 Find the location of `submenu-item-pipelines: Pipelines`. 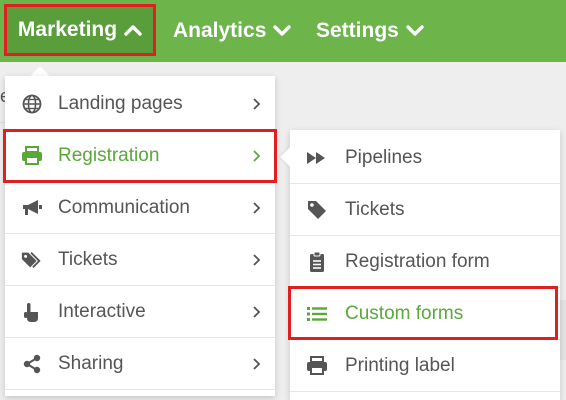

submenu-item-pipelines: Pipelines is located at coordinates (425, 158).